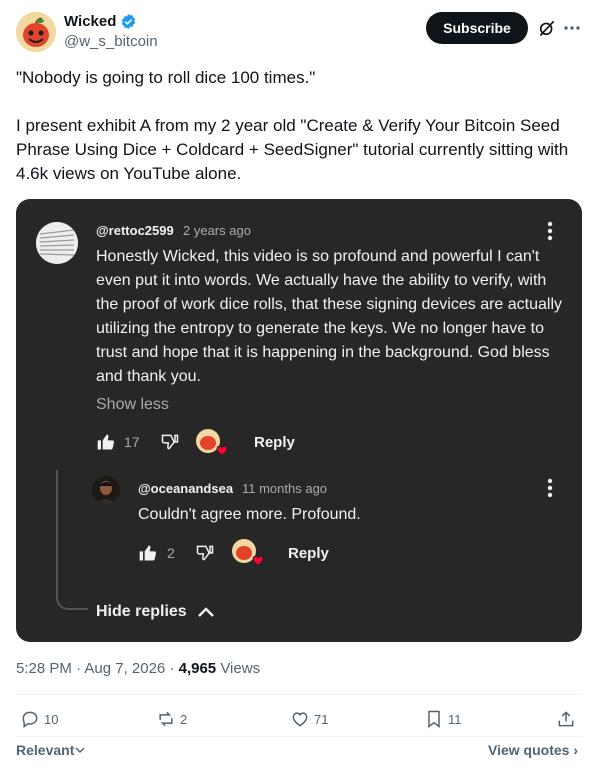 The image size is (598, 772). What do you see at coordinates (533, 750) in the screenshot?
I see `view-quotes-link: View quotes ›` at bounding box center [533, 750].